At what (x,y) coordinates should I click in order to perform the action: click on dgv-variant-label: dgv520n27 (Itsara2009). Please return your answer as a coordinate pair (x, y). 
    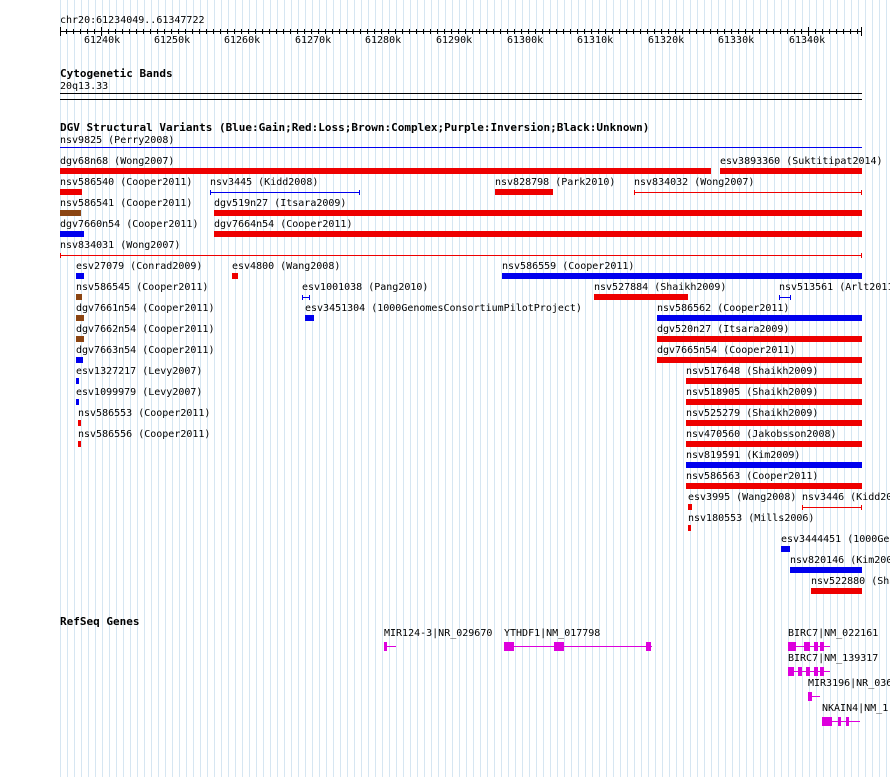
    Looking at the image, I should click on (723, 329).